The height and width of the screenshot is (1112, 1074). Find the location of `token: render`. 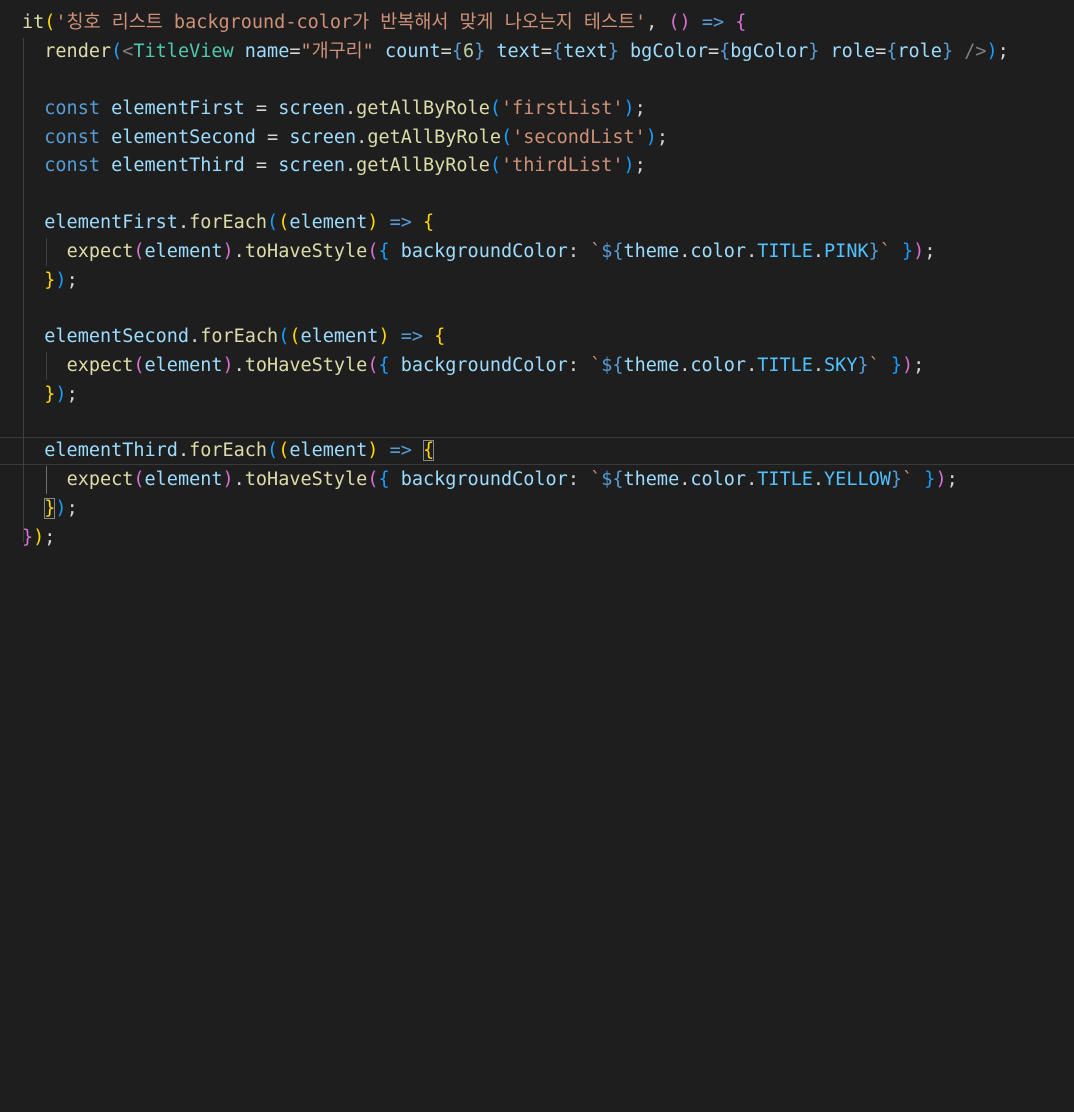

token: render is located at coordinates (78, 51).